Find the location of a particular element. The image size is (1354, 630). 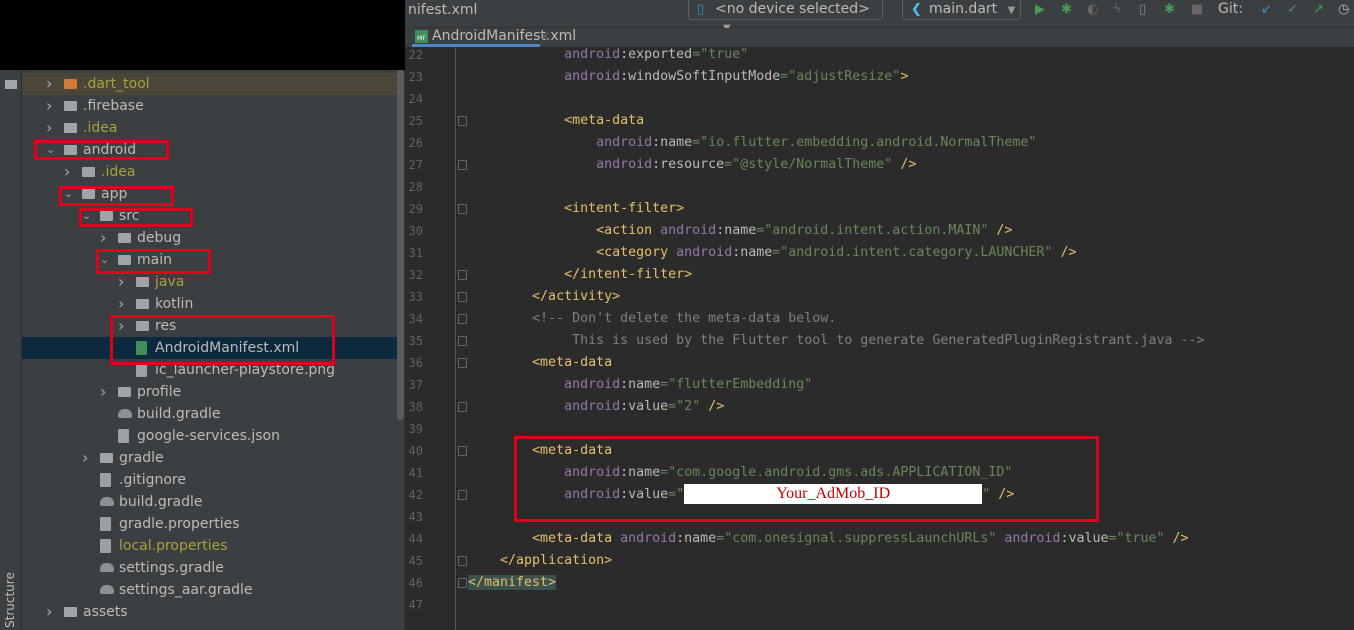

history-icon: ◷ is located at coordinates (1343, 10).